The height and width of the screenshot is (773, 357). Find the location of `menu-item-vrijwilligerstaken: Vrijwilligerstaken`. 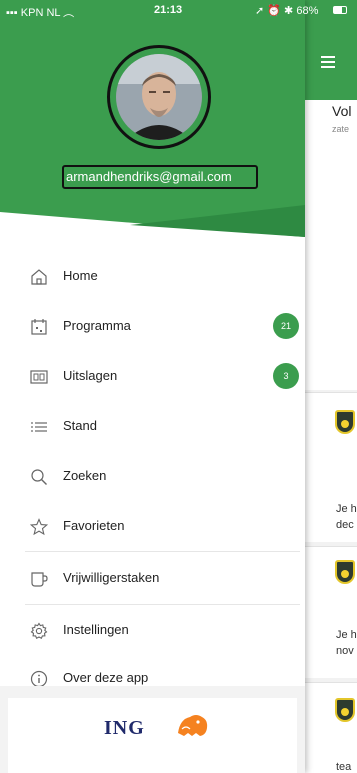

menu-item-vrijwilligerstaken: Vrijwilligerstaken is located at coordinates (152, 579).